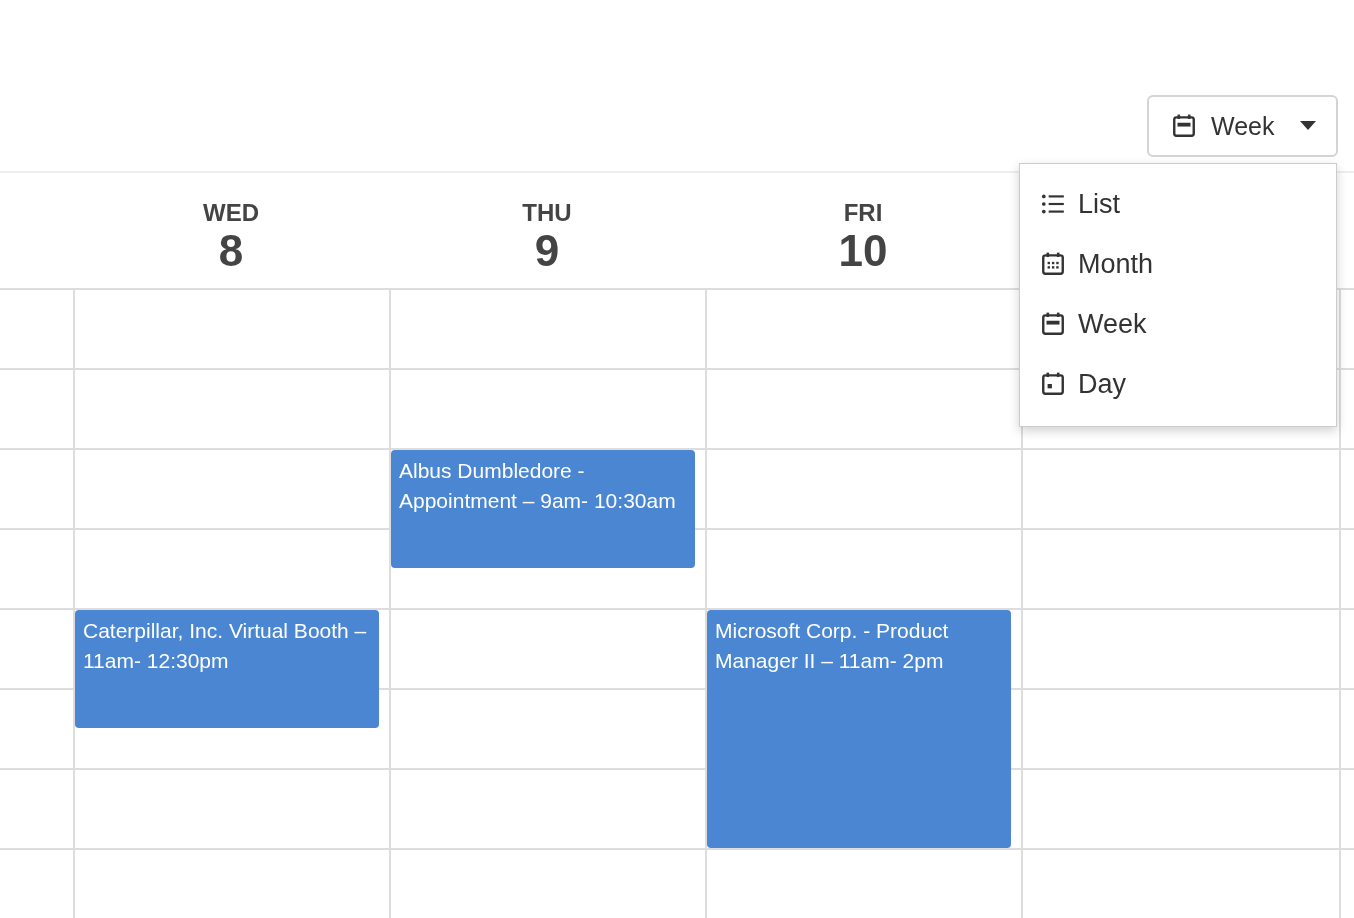 The height and width of the screenshot is (918, 1354). Describe the element at coordinates (227, 669) in the screenshot. I see `calendar-event: Caterpillar, Inc. Virtual Booth – 11am- 12:30pm` at that location.